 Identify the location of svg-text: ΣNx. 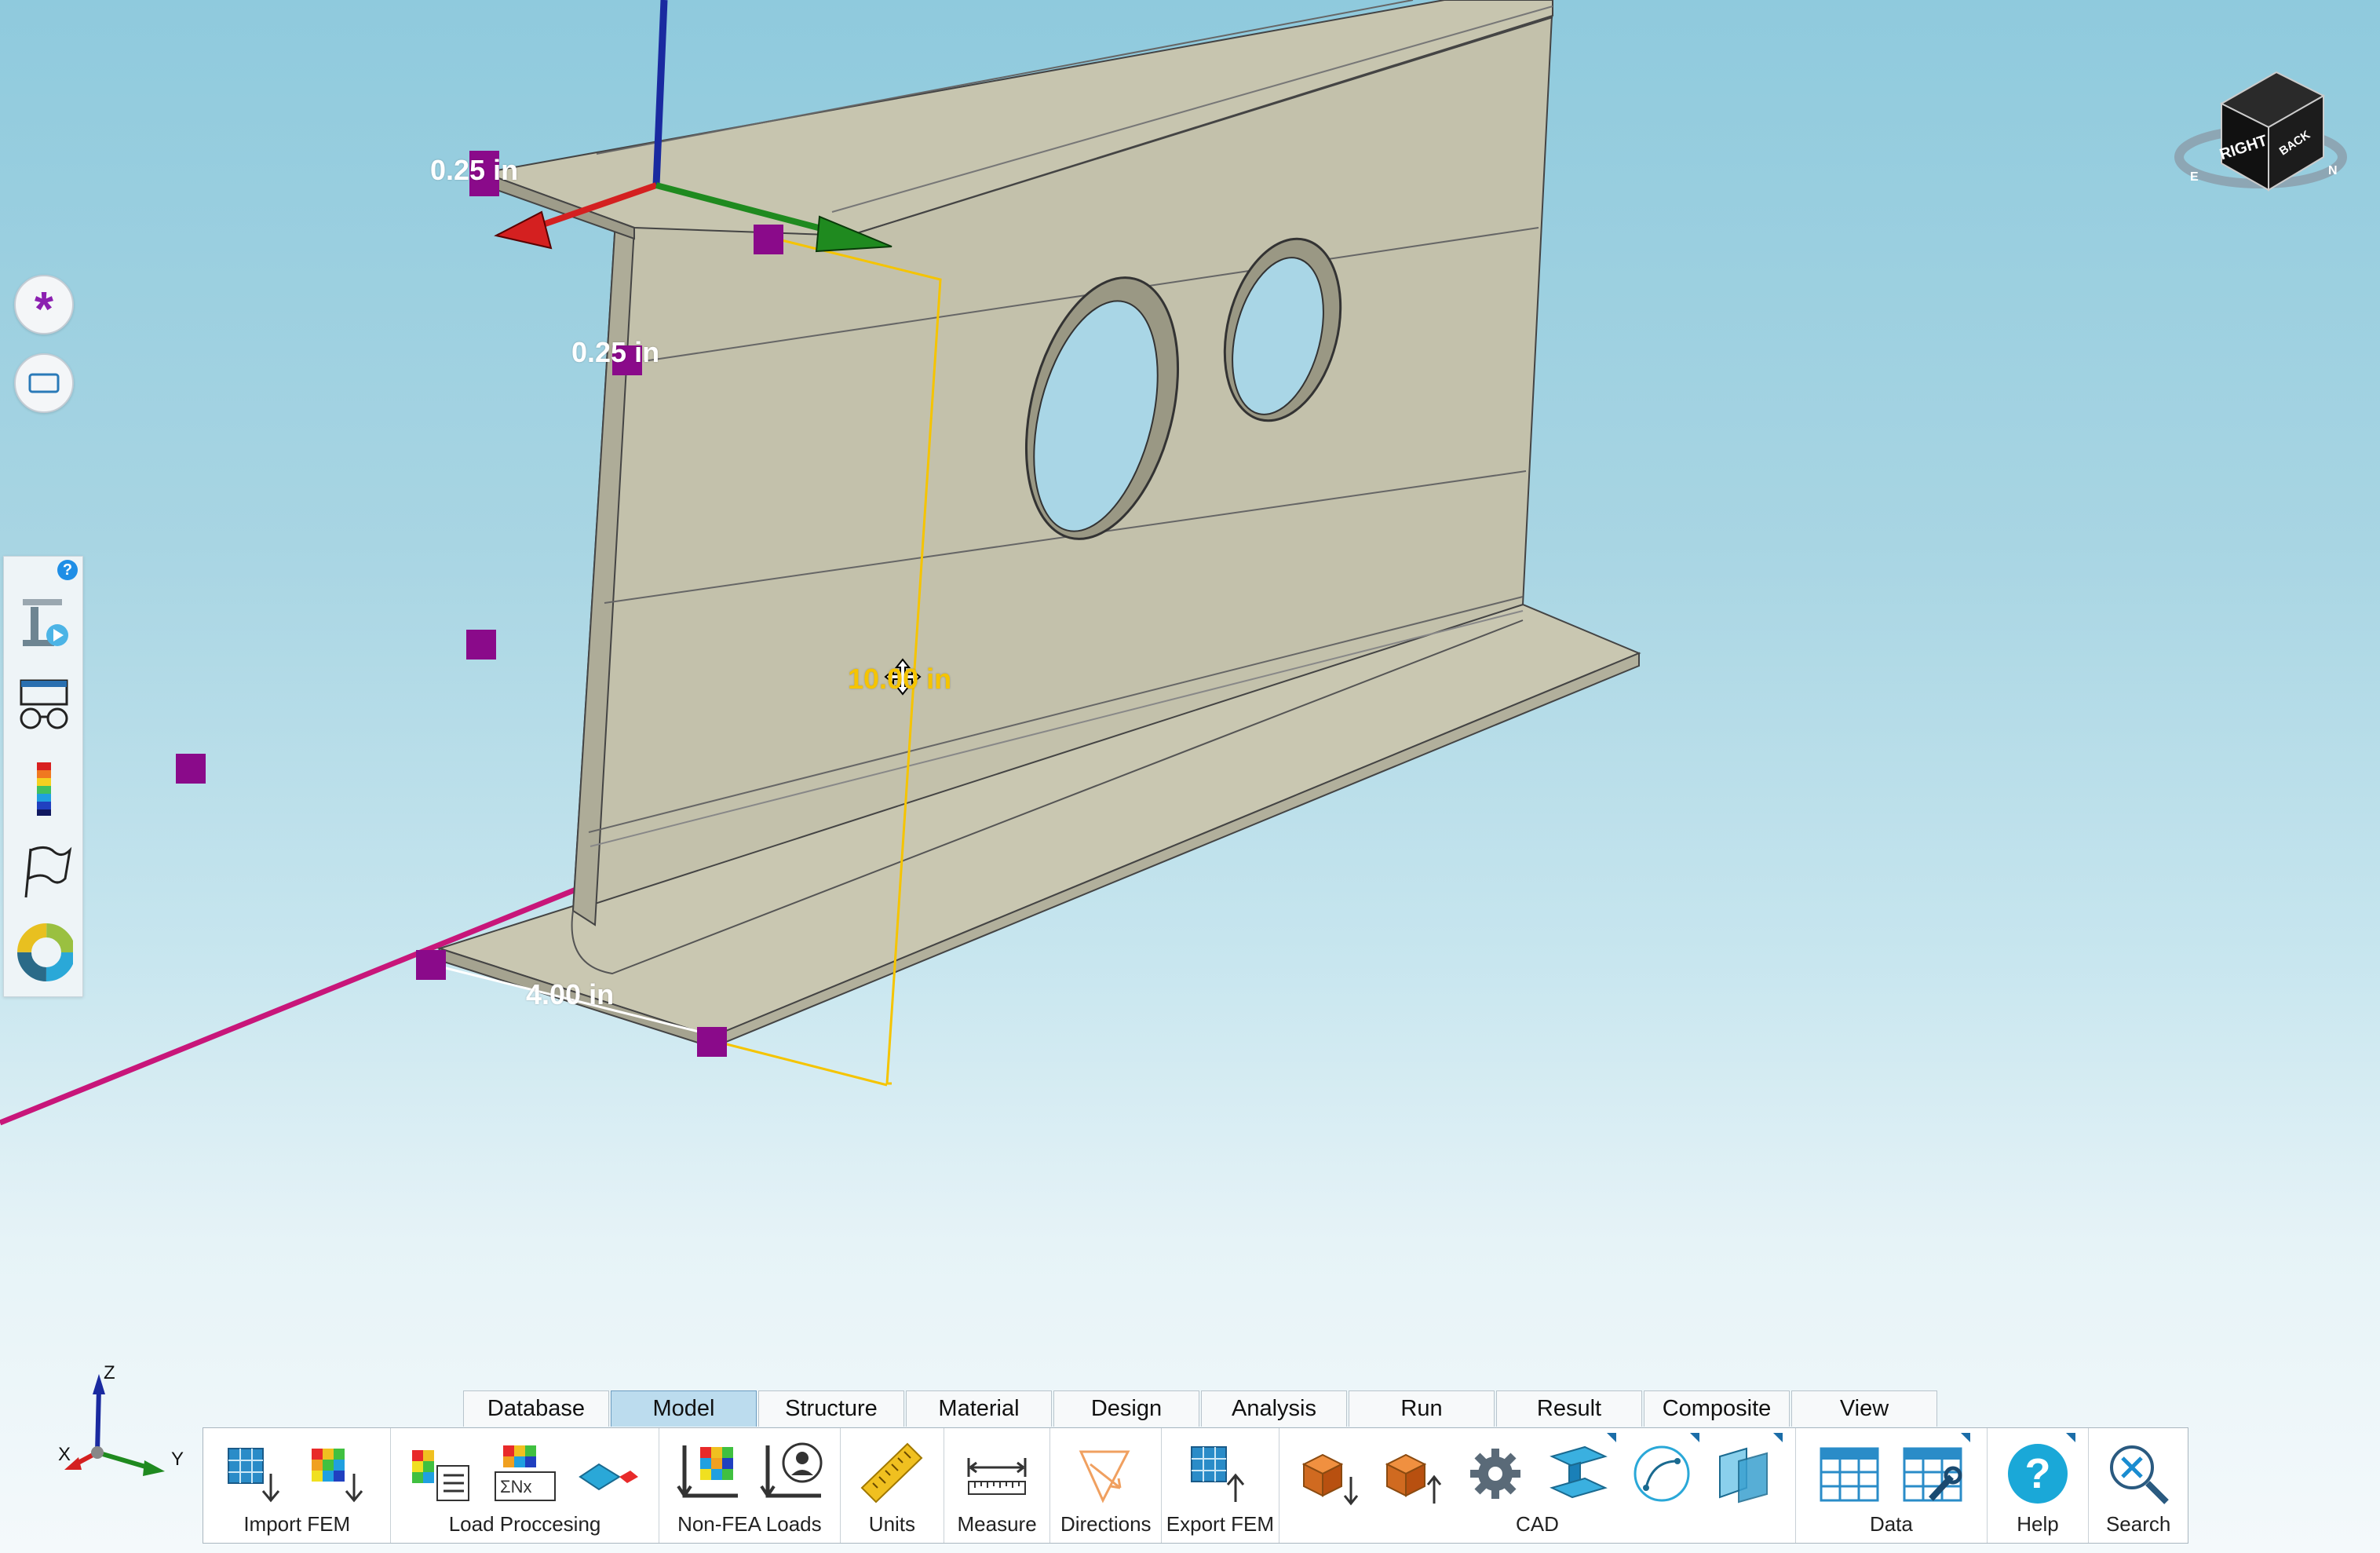
(516, 1487).